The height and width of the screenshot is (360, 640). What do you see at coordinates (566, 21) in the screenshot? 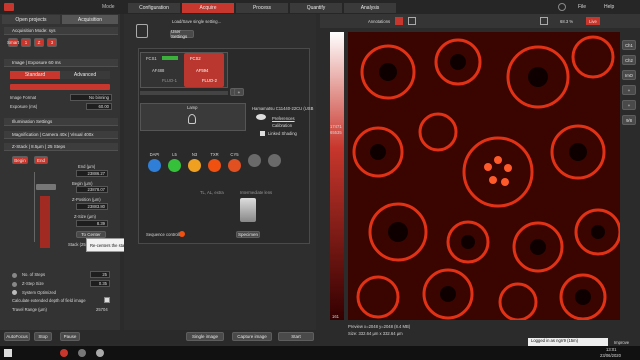
I see `zoom-level: 68.3 %` at bounding box center [566, 21].